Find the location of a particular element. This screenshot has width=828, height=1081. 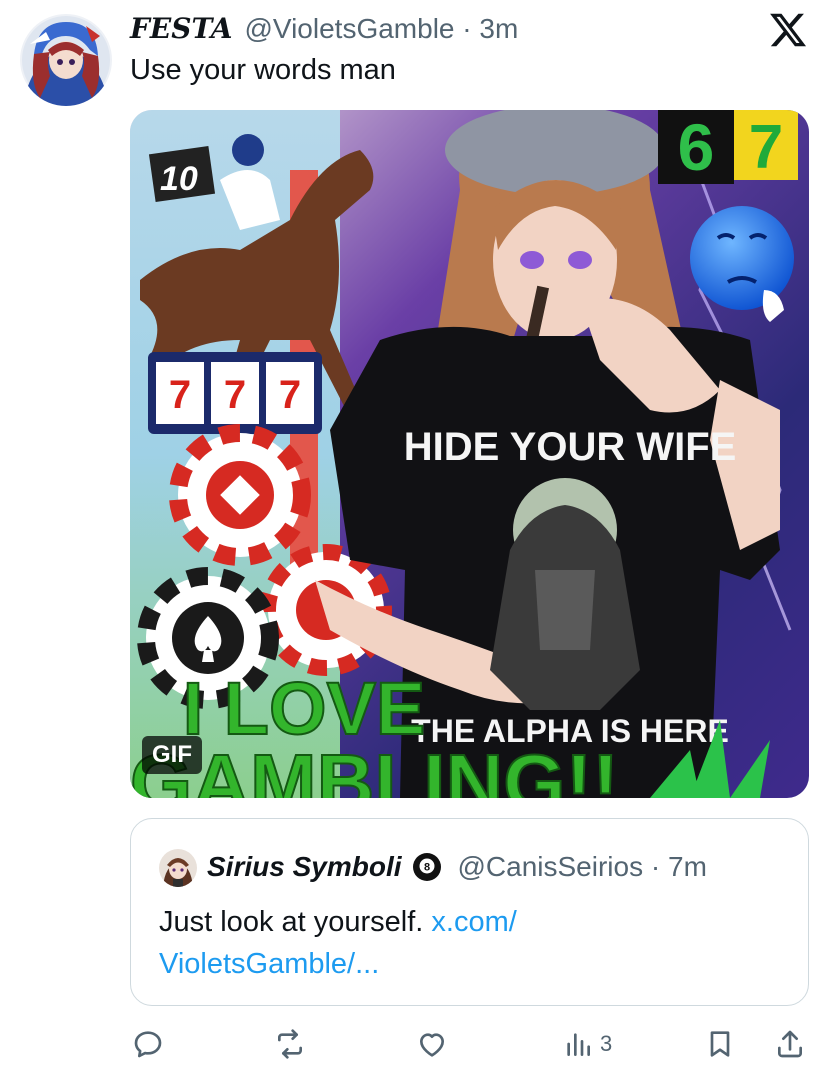

slot-symbol-1: 7 is located at coordinates (180, 395).